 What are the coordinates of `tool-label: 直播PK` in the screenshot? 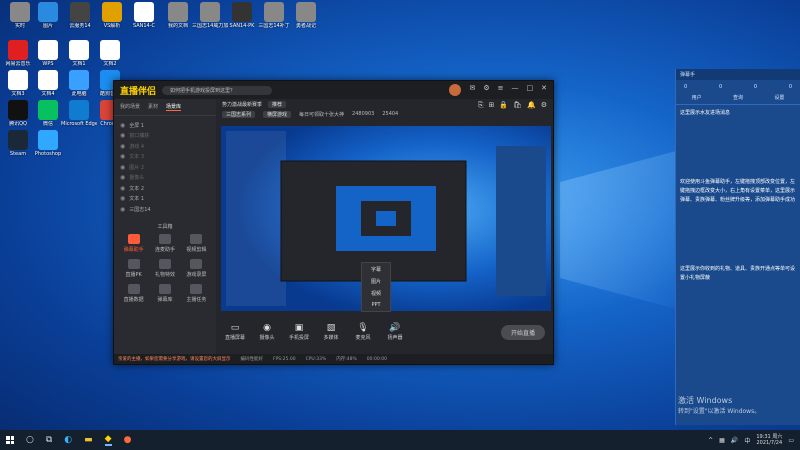 It's located at (133, 274).